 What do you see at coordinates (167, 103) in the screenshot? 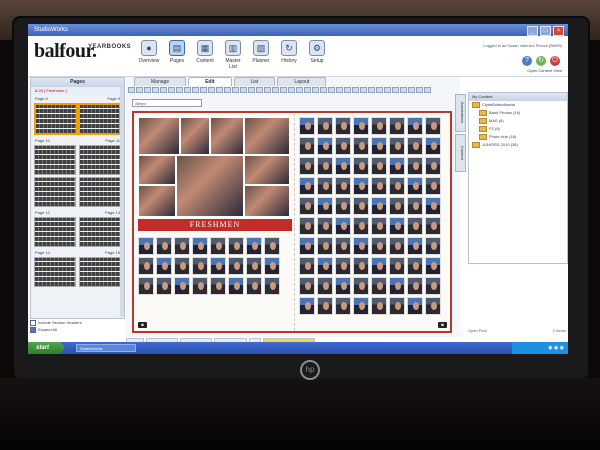
I see `font-select: Alleyo` at bounding box center [167, 103].